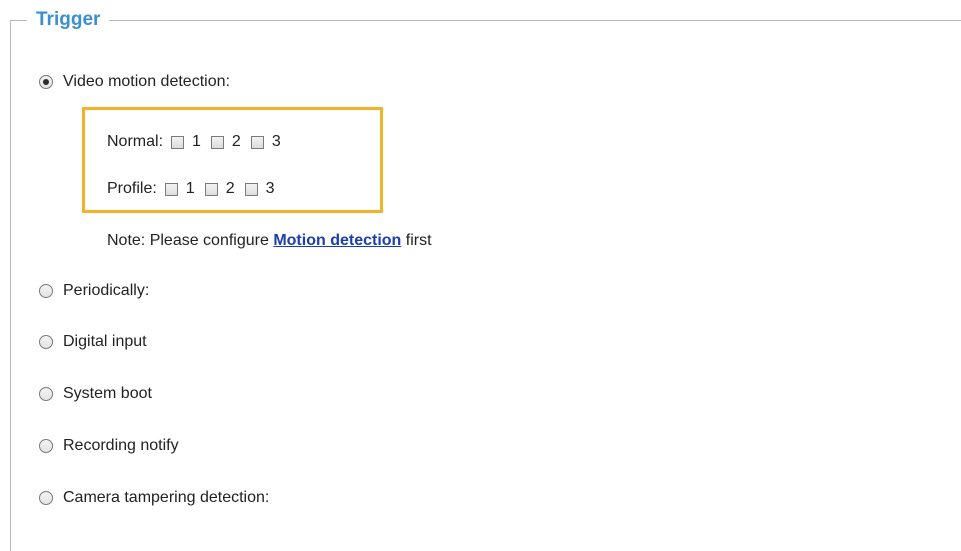  What do you see at coordinates (105, 341) in the screenshot?
I see `digital-input-label: Digital input` at bounding box center [105, 341].